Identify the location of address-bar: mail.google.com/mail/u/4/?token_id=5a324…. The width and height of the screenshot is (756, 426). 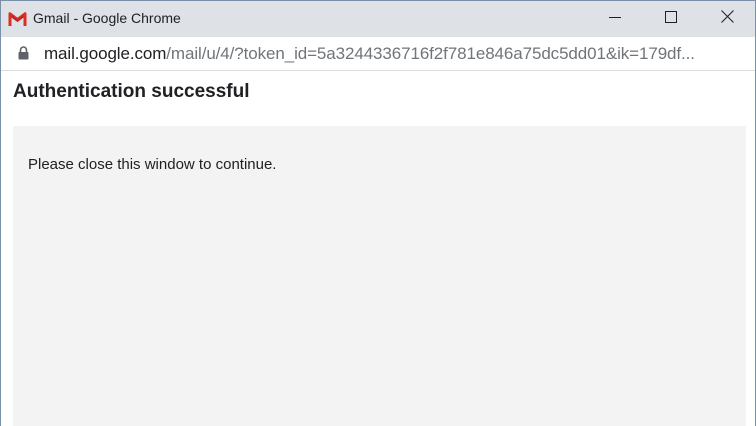
(378, 54).